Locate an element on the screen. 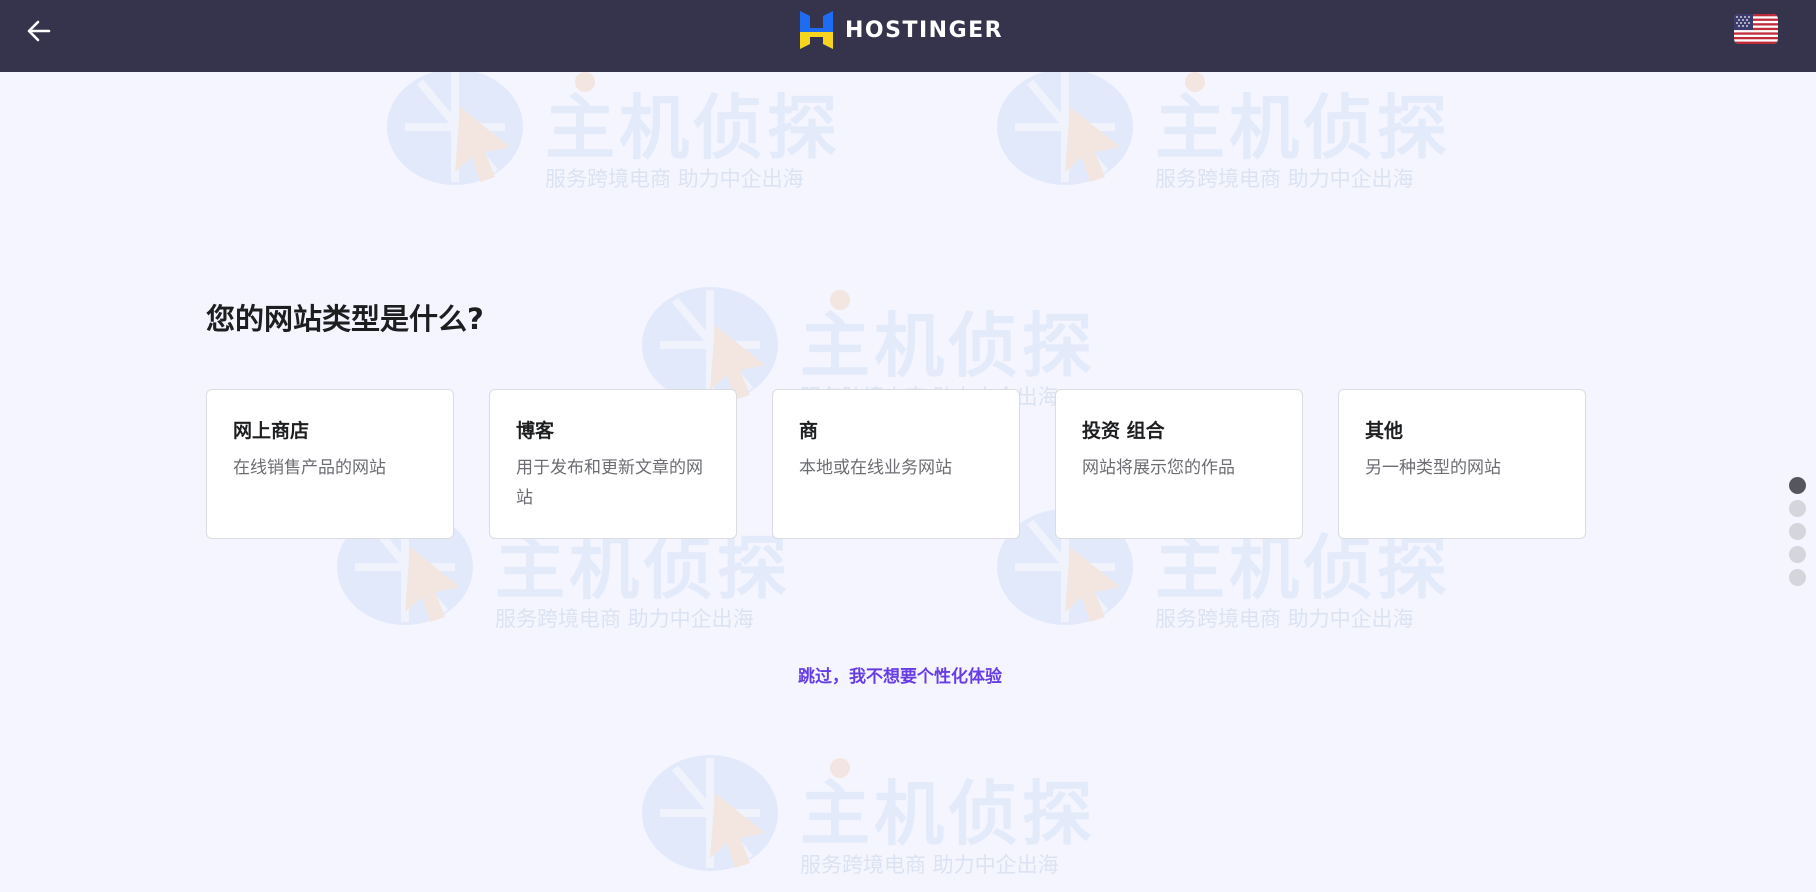  option-card-business: 商 本地或在线业务网站 is located at coordinates (896, 464).